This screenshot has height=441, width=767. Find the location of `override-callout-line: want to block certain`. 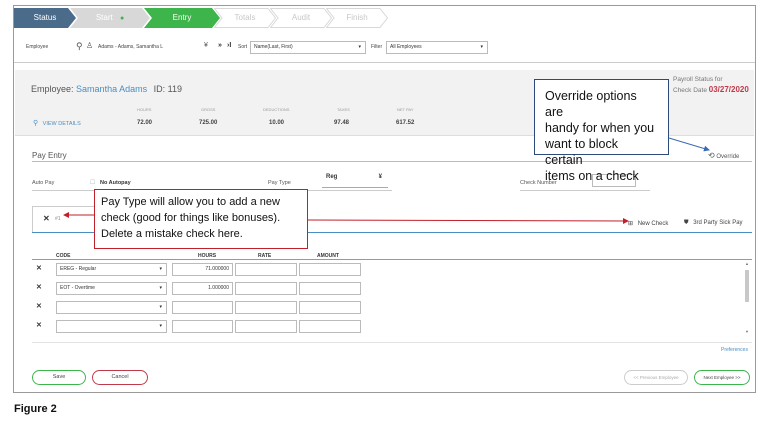

override-callout-line: want to block certain is located at coordinates (581, 152).